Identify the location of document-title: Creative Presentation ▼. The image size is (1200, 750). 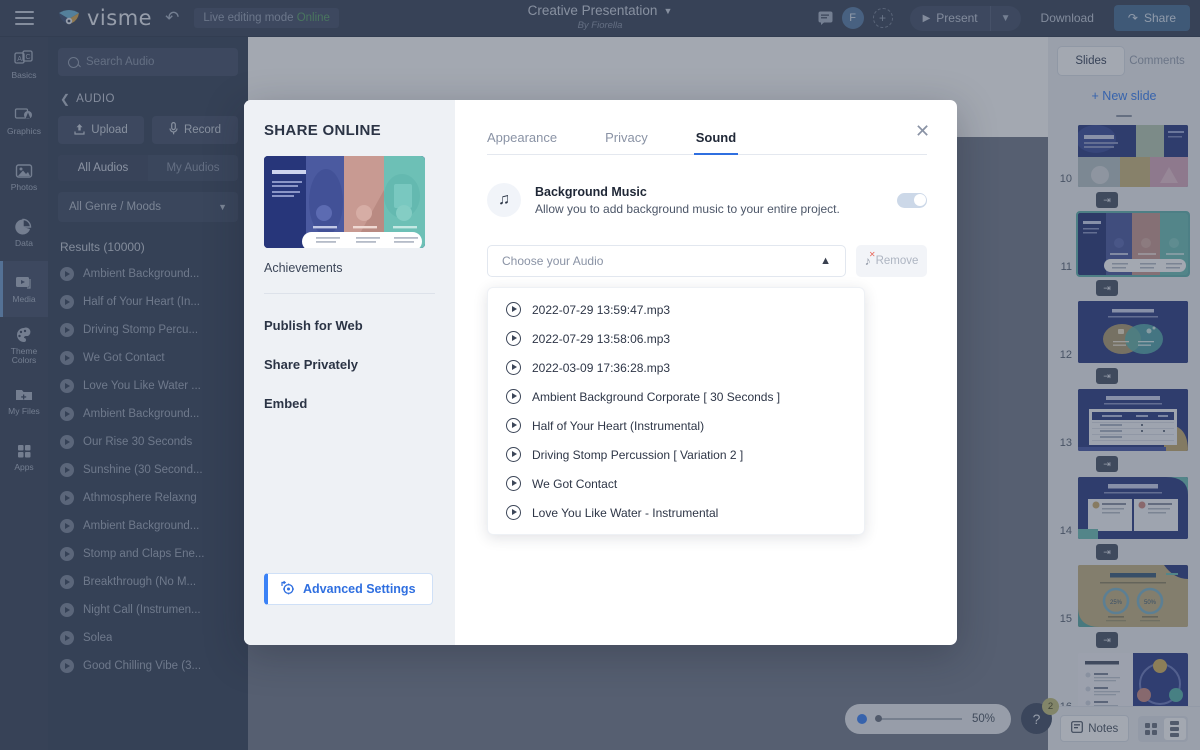
(600, 10).